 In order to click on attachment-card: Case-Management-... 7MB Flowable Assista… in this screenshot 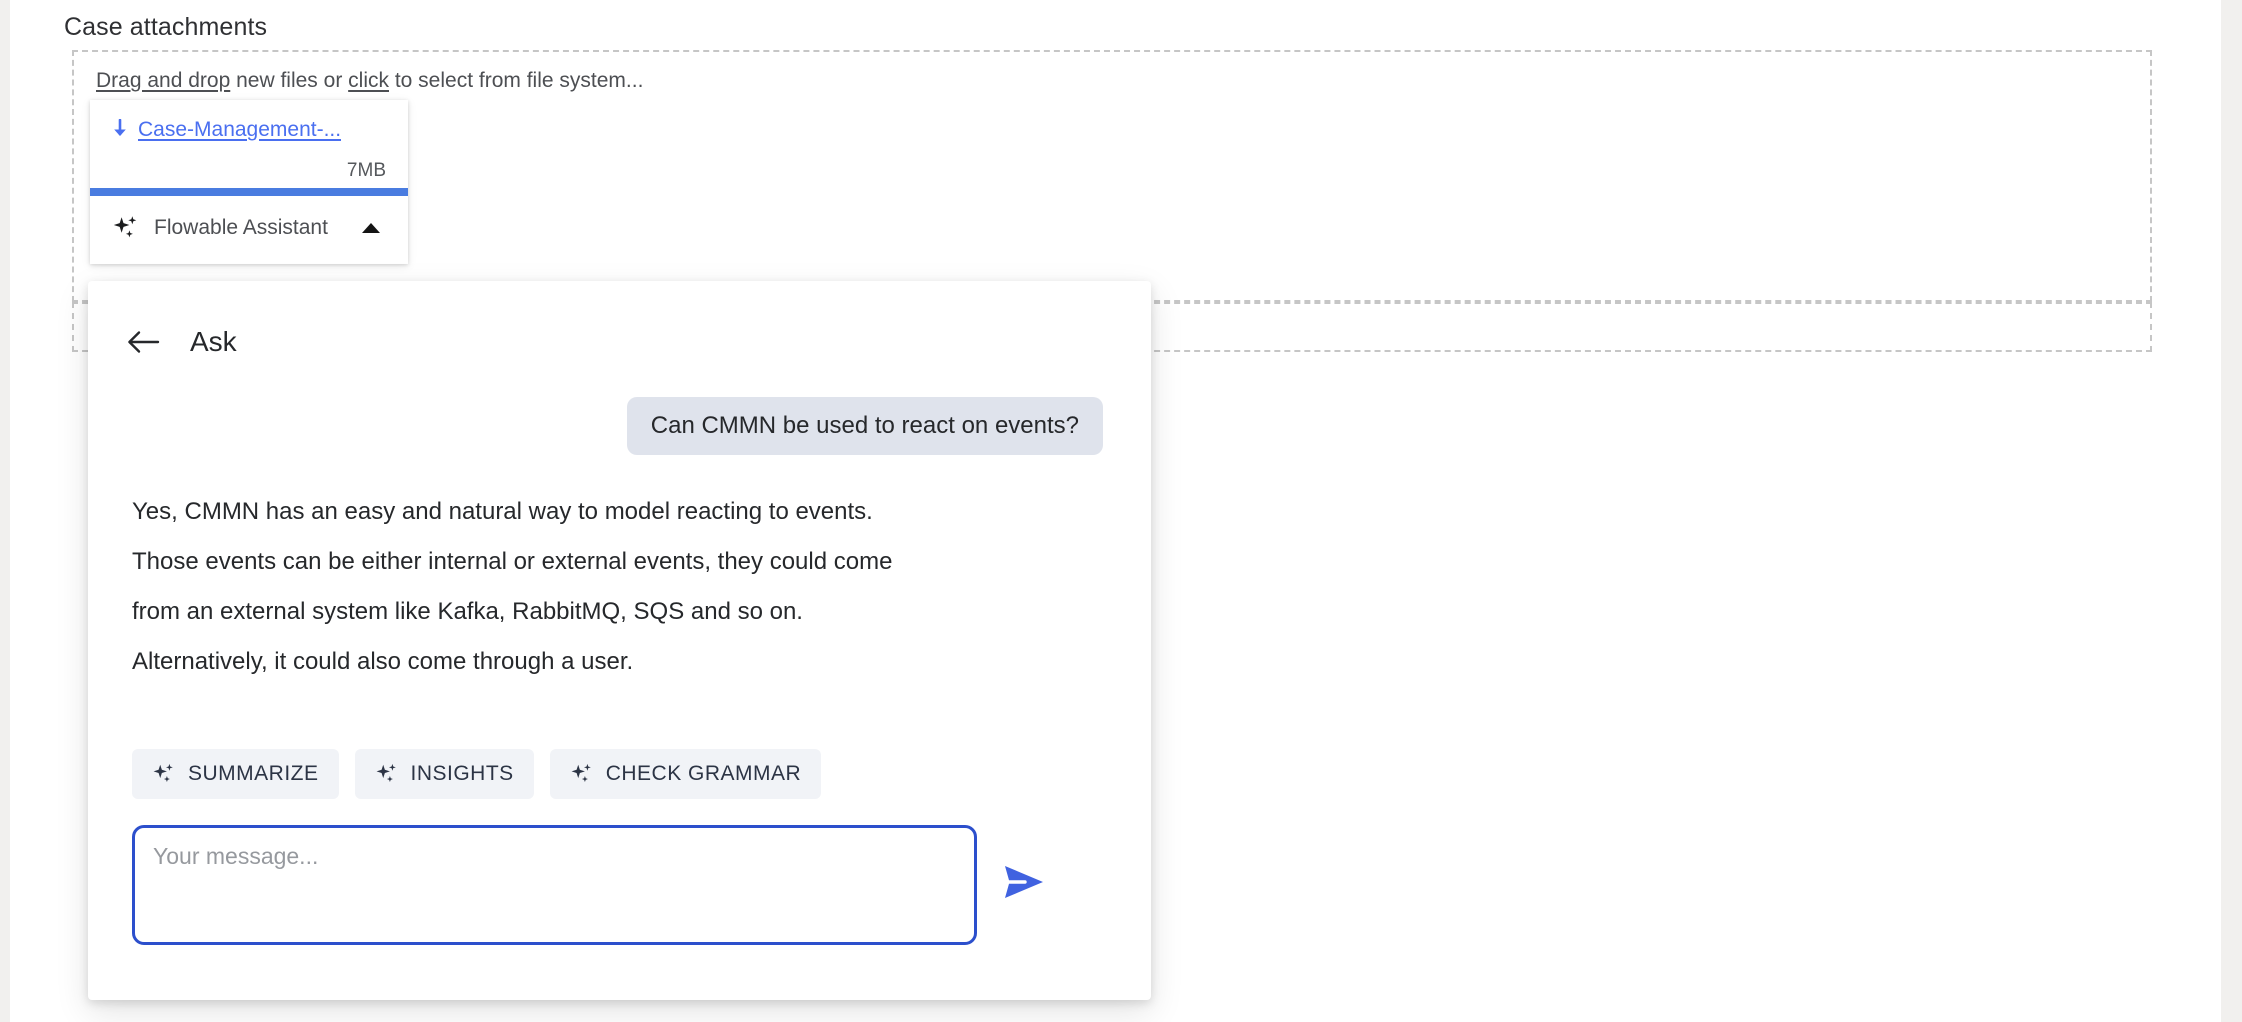, I will do `click(249, 182)`.